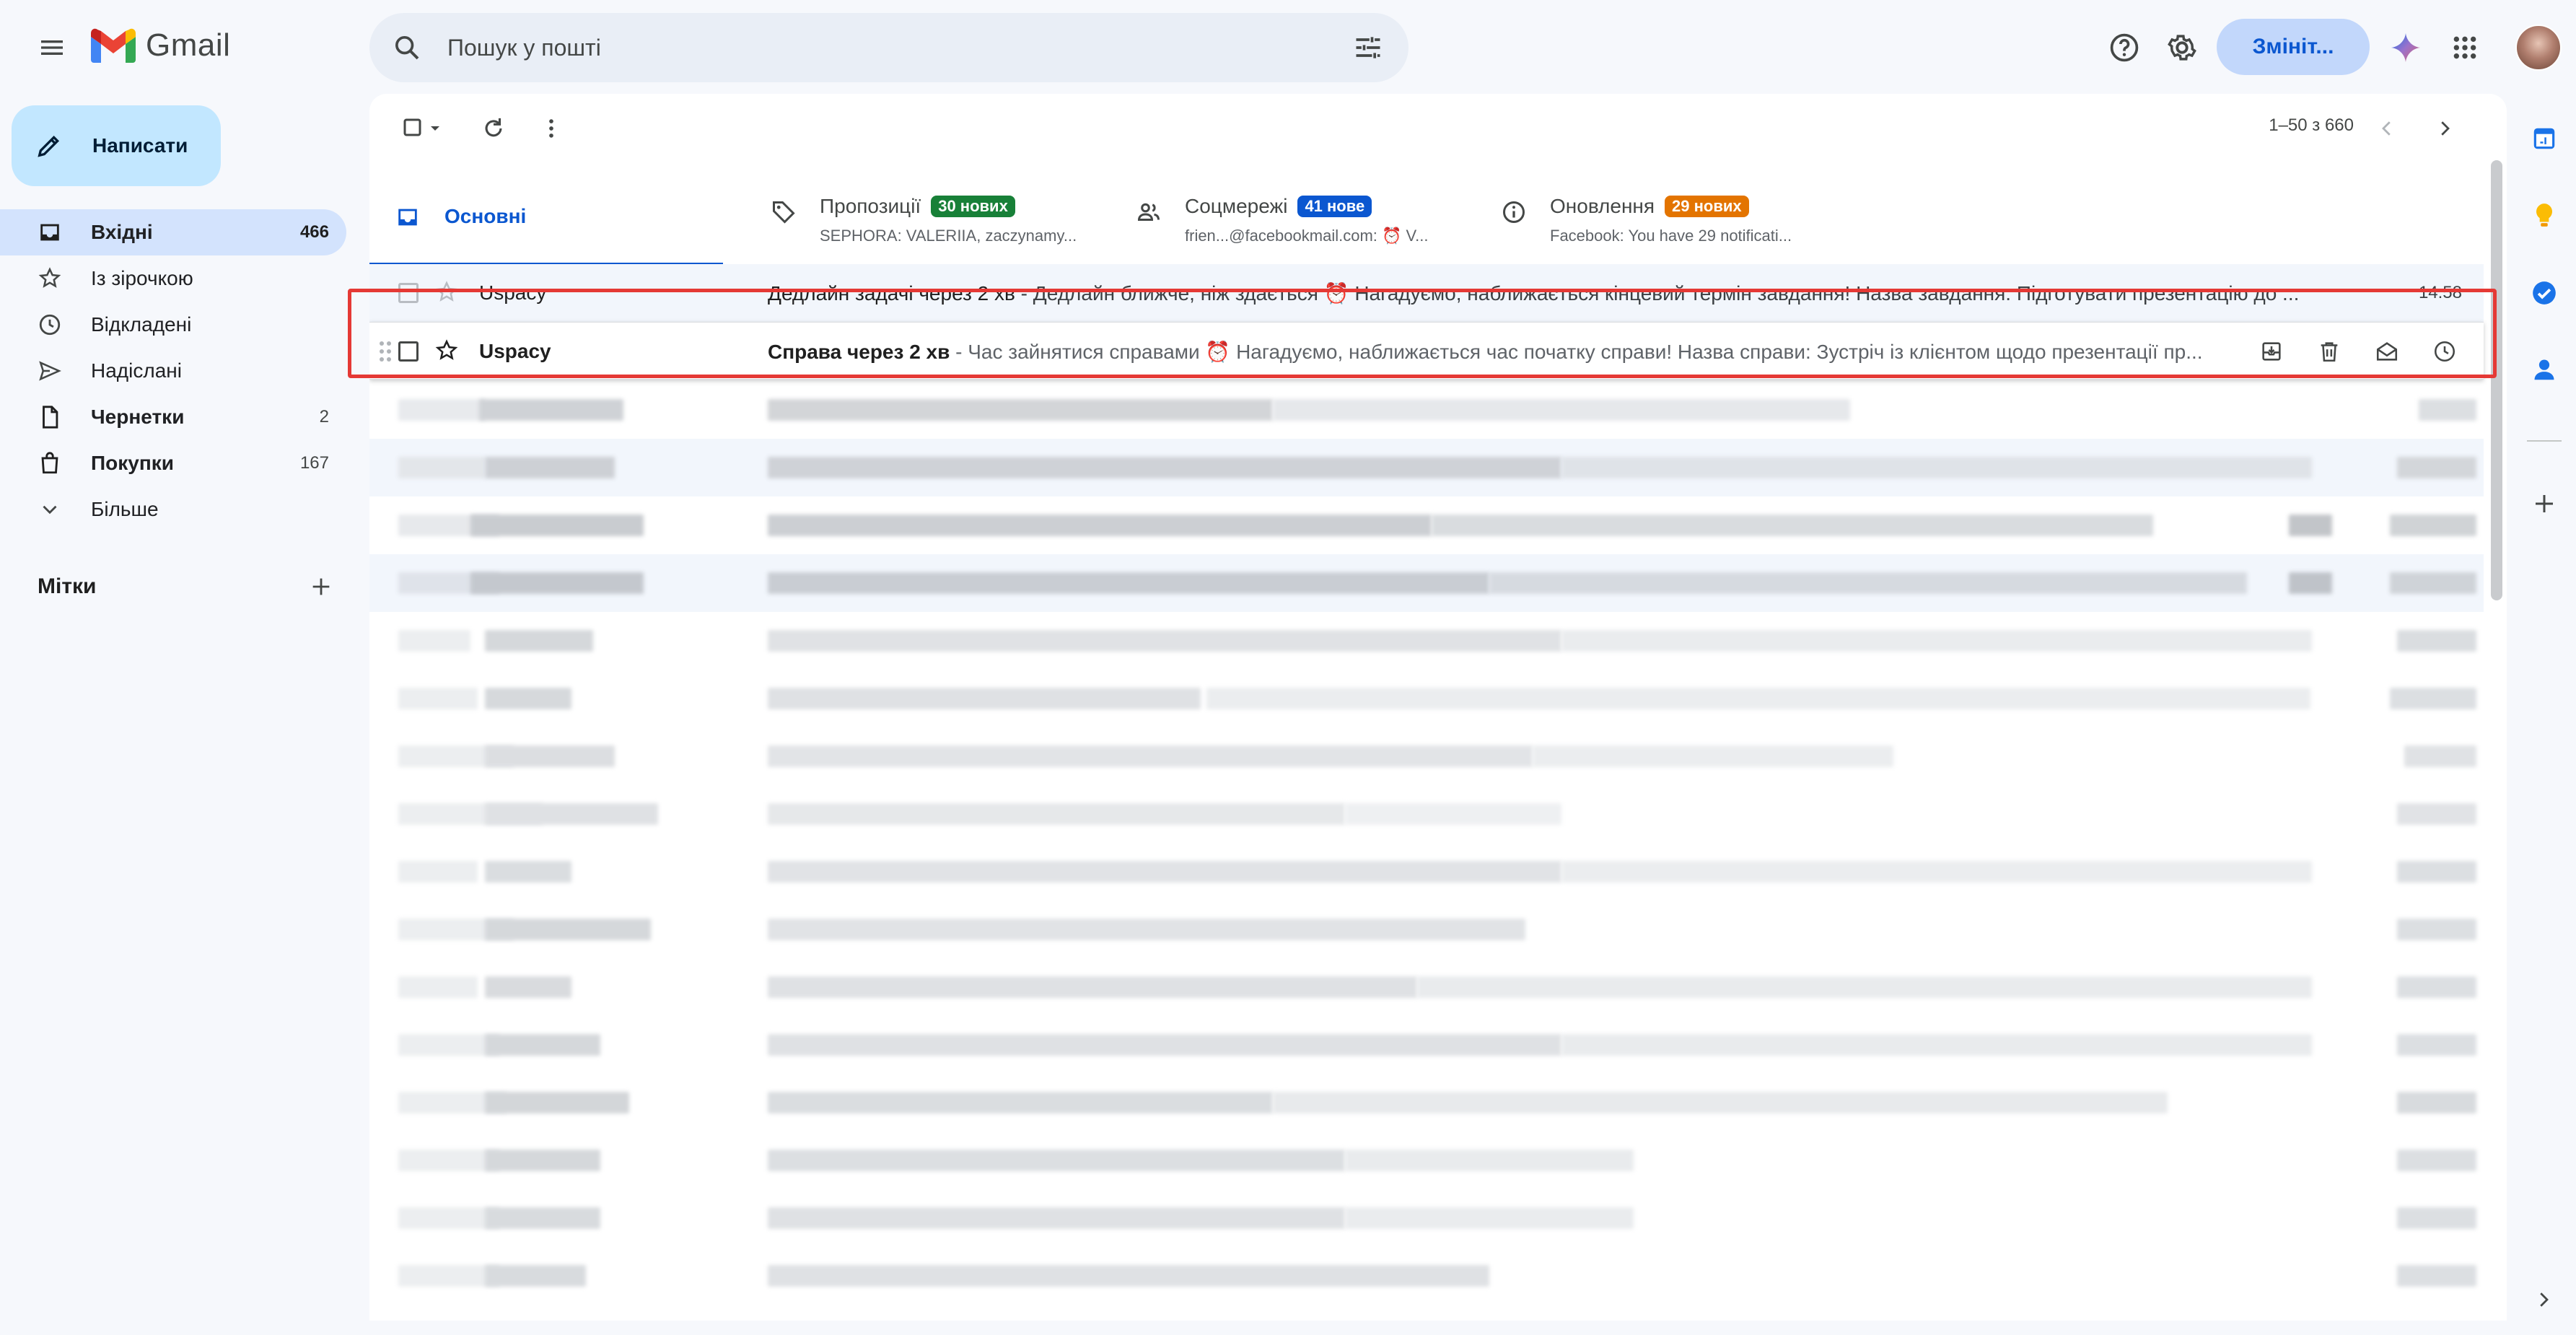 The height and width of the screenshot is (1335, 2576). What do you see at coordinates (2387, 128) in the screenshot?
I see `chevron-left-icon` at bounding box center [2387, 128].